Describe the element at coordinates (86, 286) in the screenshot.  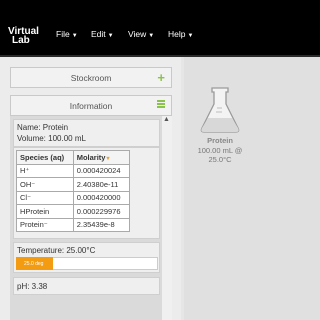
I see `ph-card: pH: 3.38` at that location.